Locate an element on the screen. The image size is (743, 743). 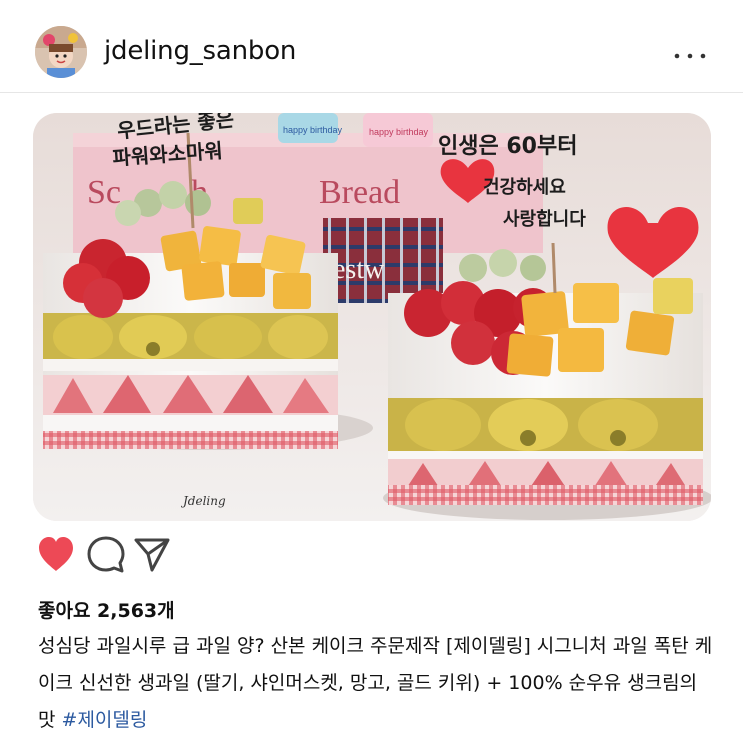
avatar-image is located at coordinates (61, 52).